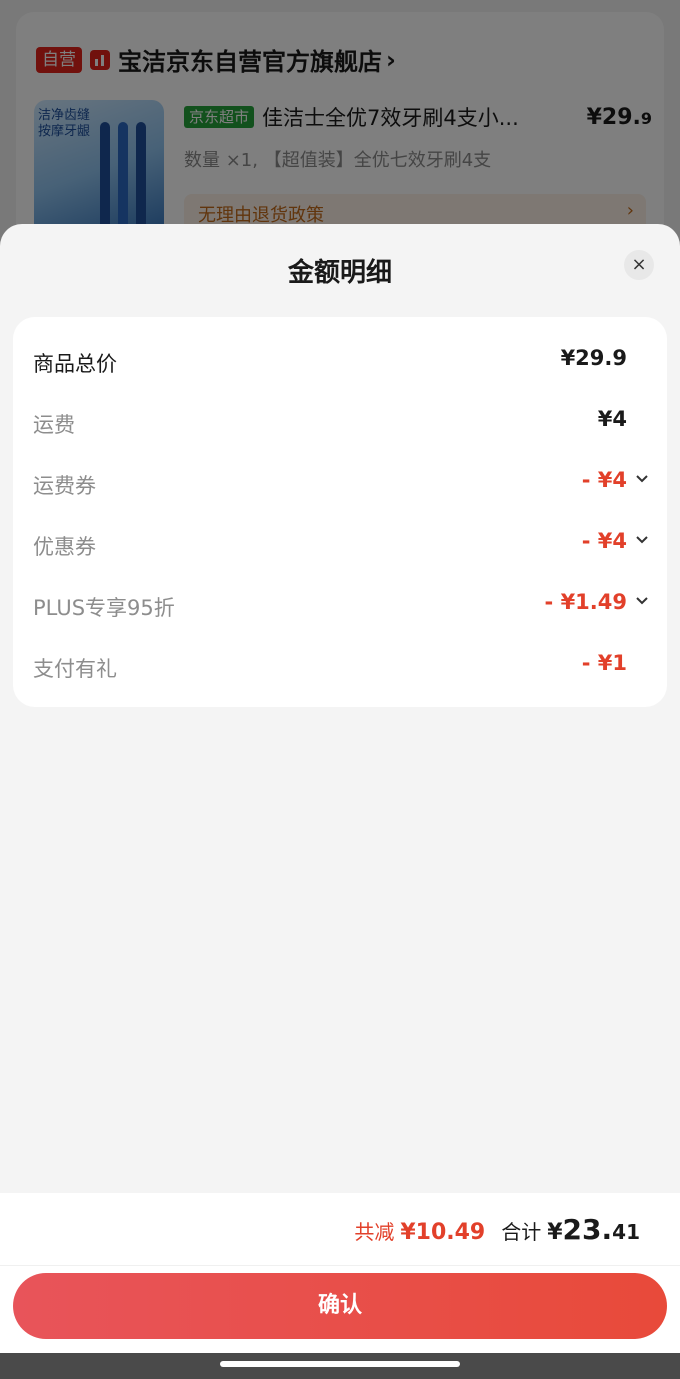 The height and width of the screenshot is (1379, 680). I want to click on row-label: 支付有礼, so click(75, 669).